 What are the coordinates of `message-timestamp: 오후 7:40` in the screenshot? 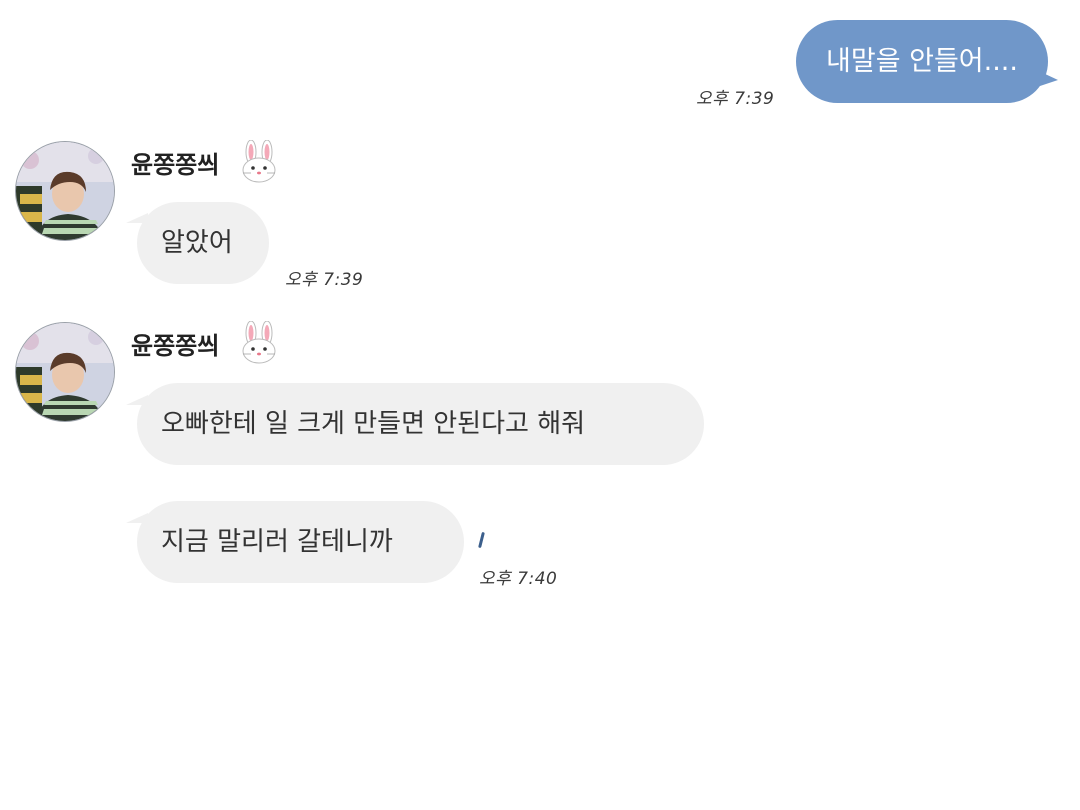 It's located at (518, 579).